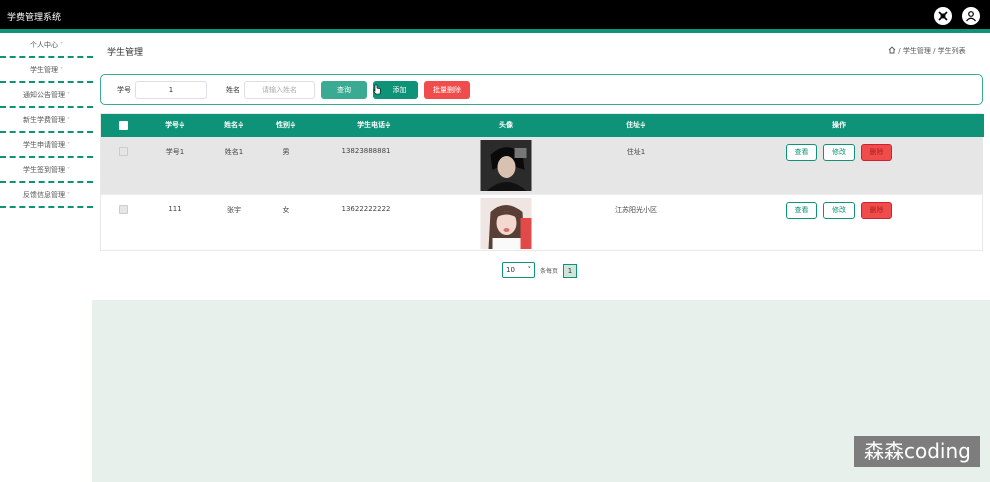 The image size is (990, 482). What do you see at coordinates (636, 152) in the screenshot?
I see `cell-address: 住址1` at bounding box center [636, 152].